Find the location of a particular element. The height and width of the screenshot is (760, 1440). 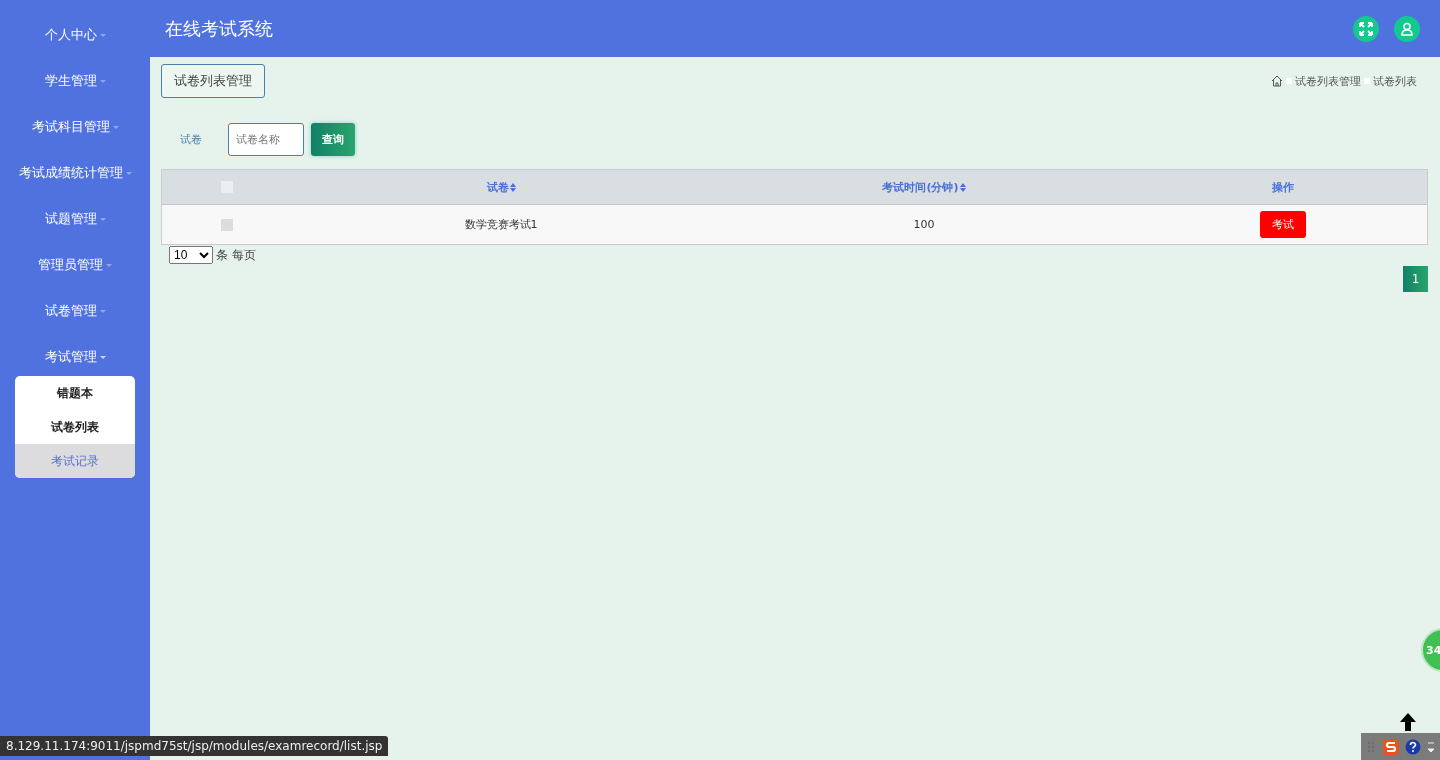

sidebar-item: 个人中心 is located at coordinates (75, 35).